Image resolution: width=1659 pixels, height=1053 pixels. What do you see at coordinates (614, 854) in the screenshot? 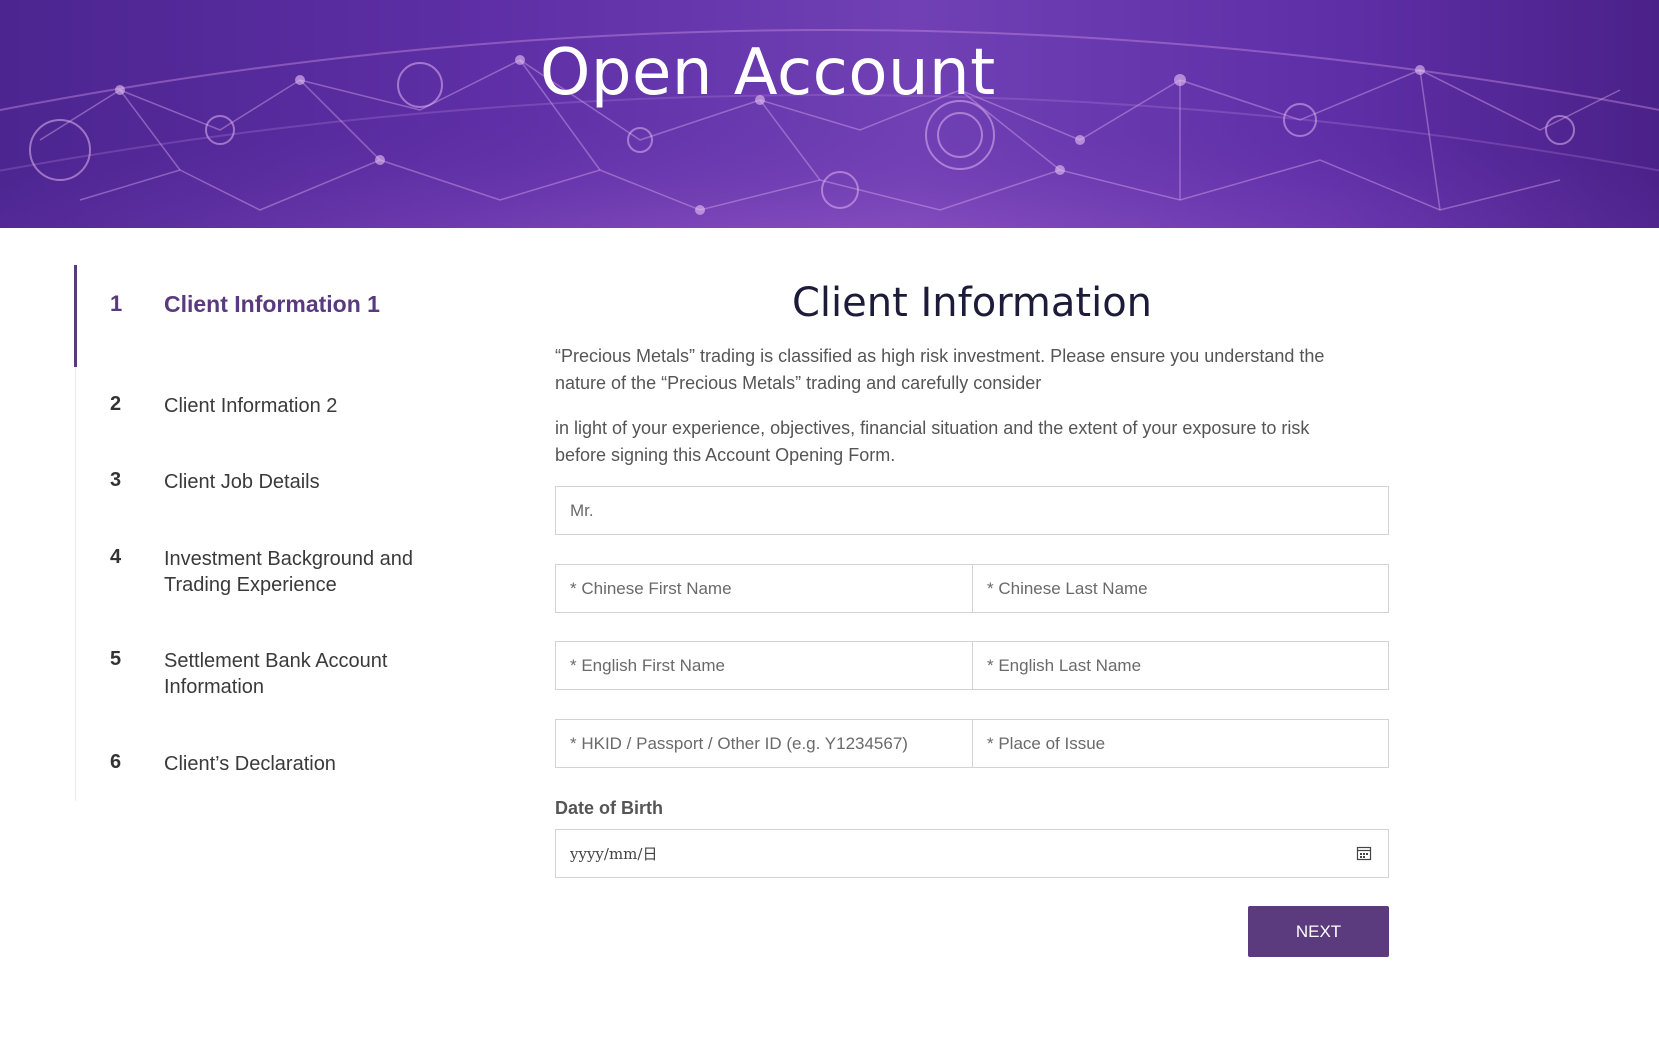
I see `date-of-birth-placeholder: yyyy/mm/日` at bounding box center [614, 854].